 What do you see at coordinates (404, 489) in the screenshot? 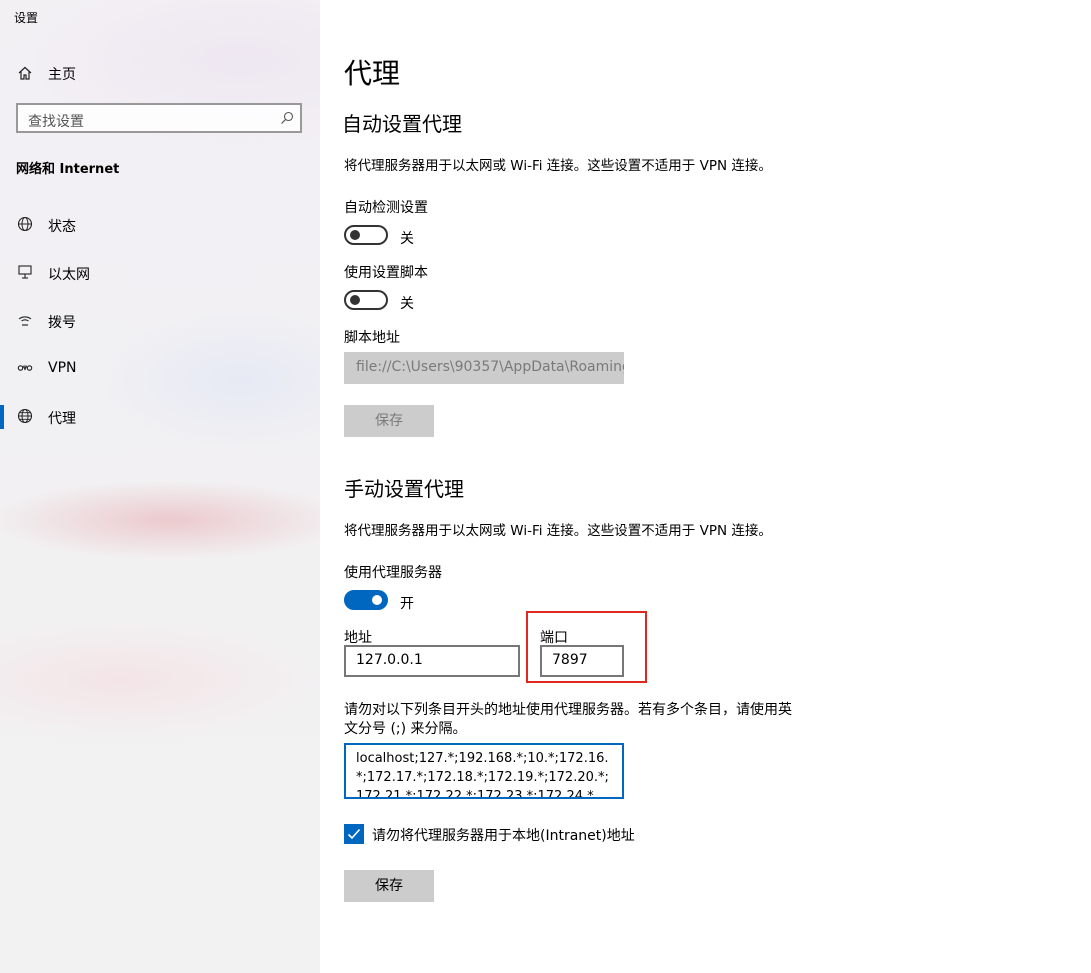
I see `manual-proxy-heading: 手动设置代理` at bounding box center [404, 489].